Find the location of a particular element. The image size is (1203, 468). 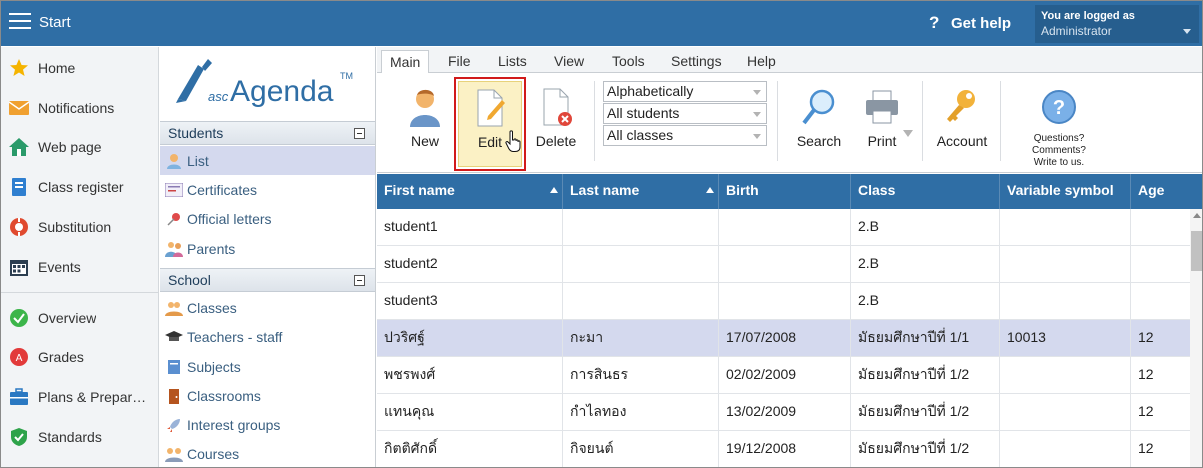

logo-tm: TM is located at coordinates (346, 76).